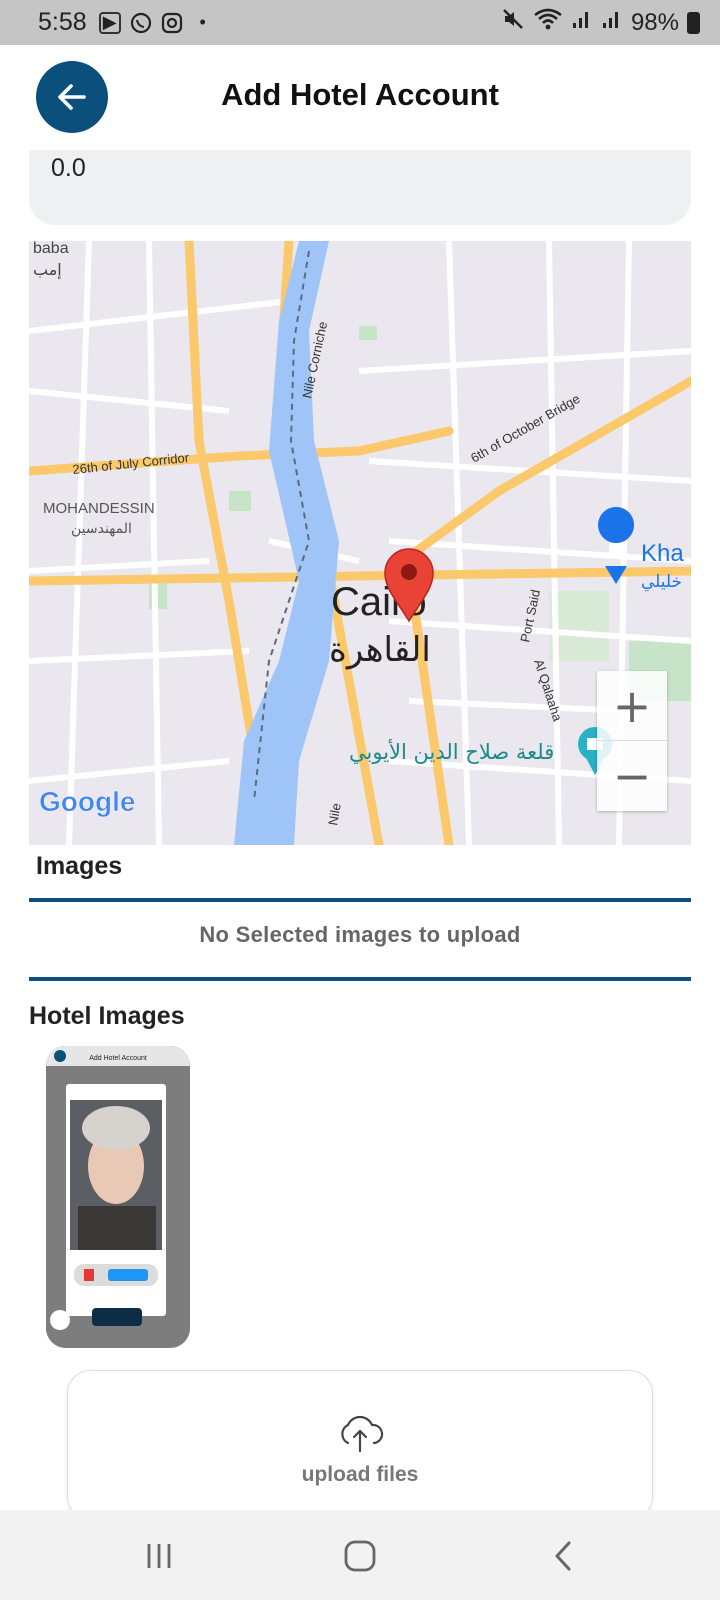 Image resolution: width=720 pixels, height=1600 pixels. I want to click on home-button, so click(360, 1556).